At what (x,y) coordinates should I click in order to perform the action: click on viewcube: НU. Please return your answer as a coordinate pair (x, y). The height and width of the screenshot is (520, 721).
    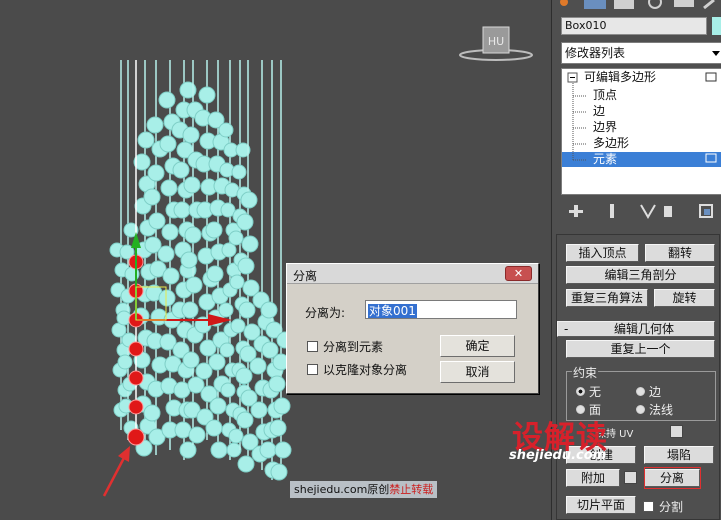
    Looking at the image, I should click on (496, 44).